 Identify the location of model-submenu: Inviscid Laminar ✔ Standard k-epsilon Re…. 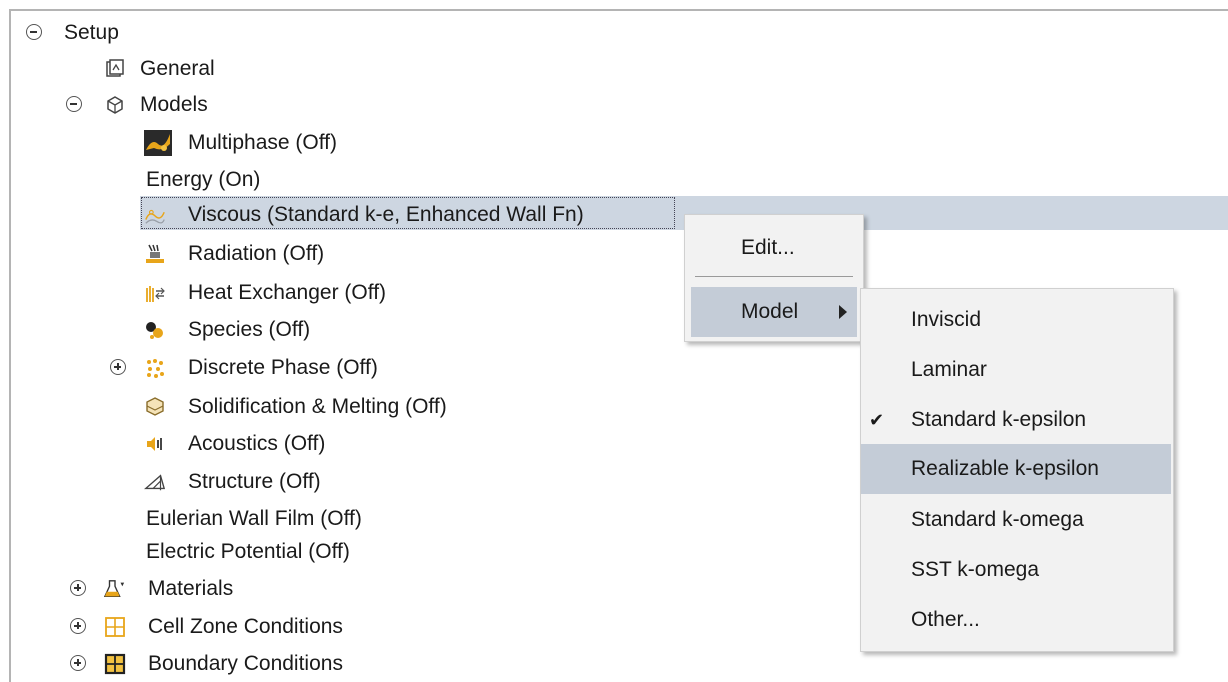
(1017, 470).